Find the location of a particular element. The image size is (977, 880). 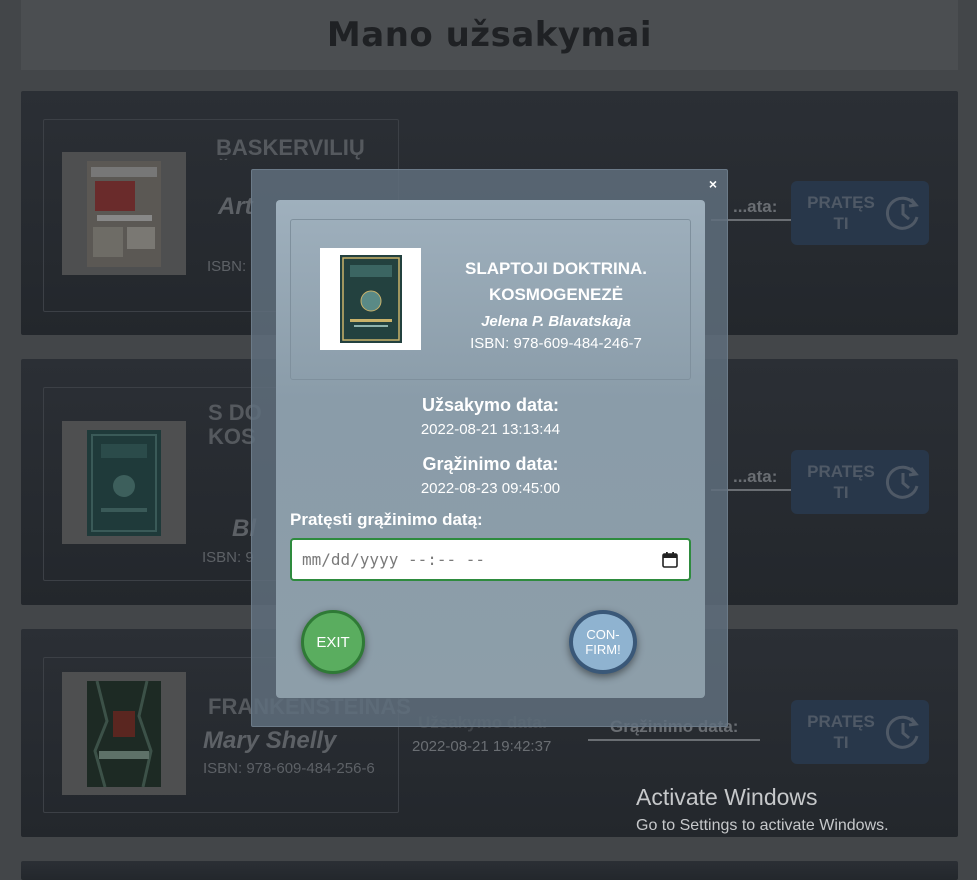

extend-date-placeholder: mm/dd/yyyy --:-- -- is located at coordinates (394, 559).